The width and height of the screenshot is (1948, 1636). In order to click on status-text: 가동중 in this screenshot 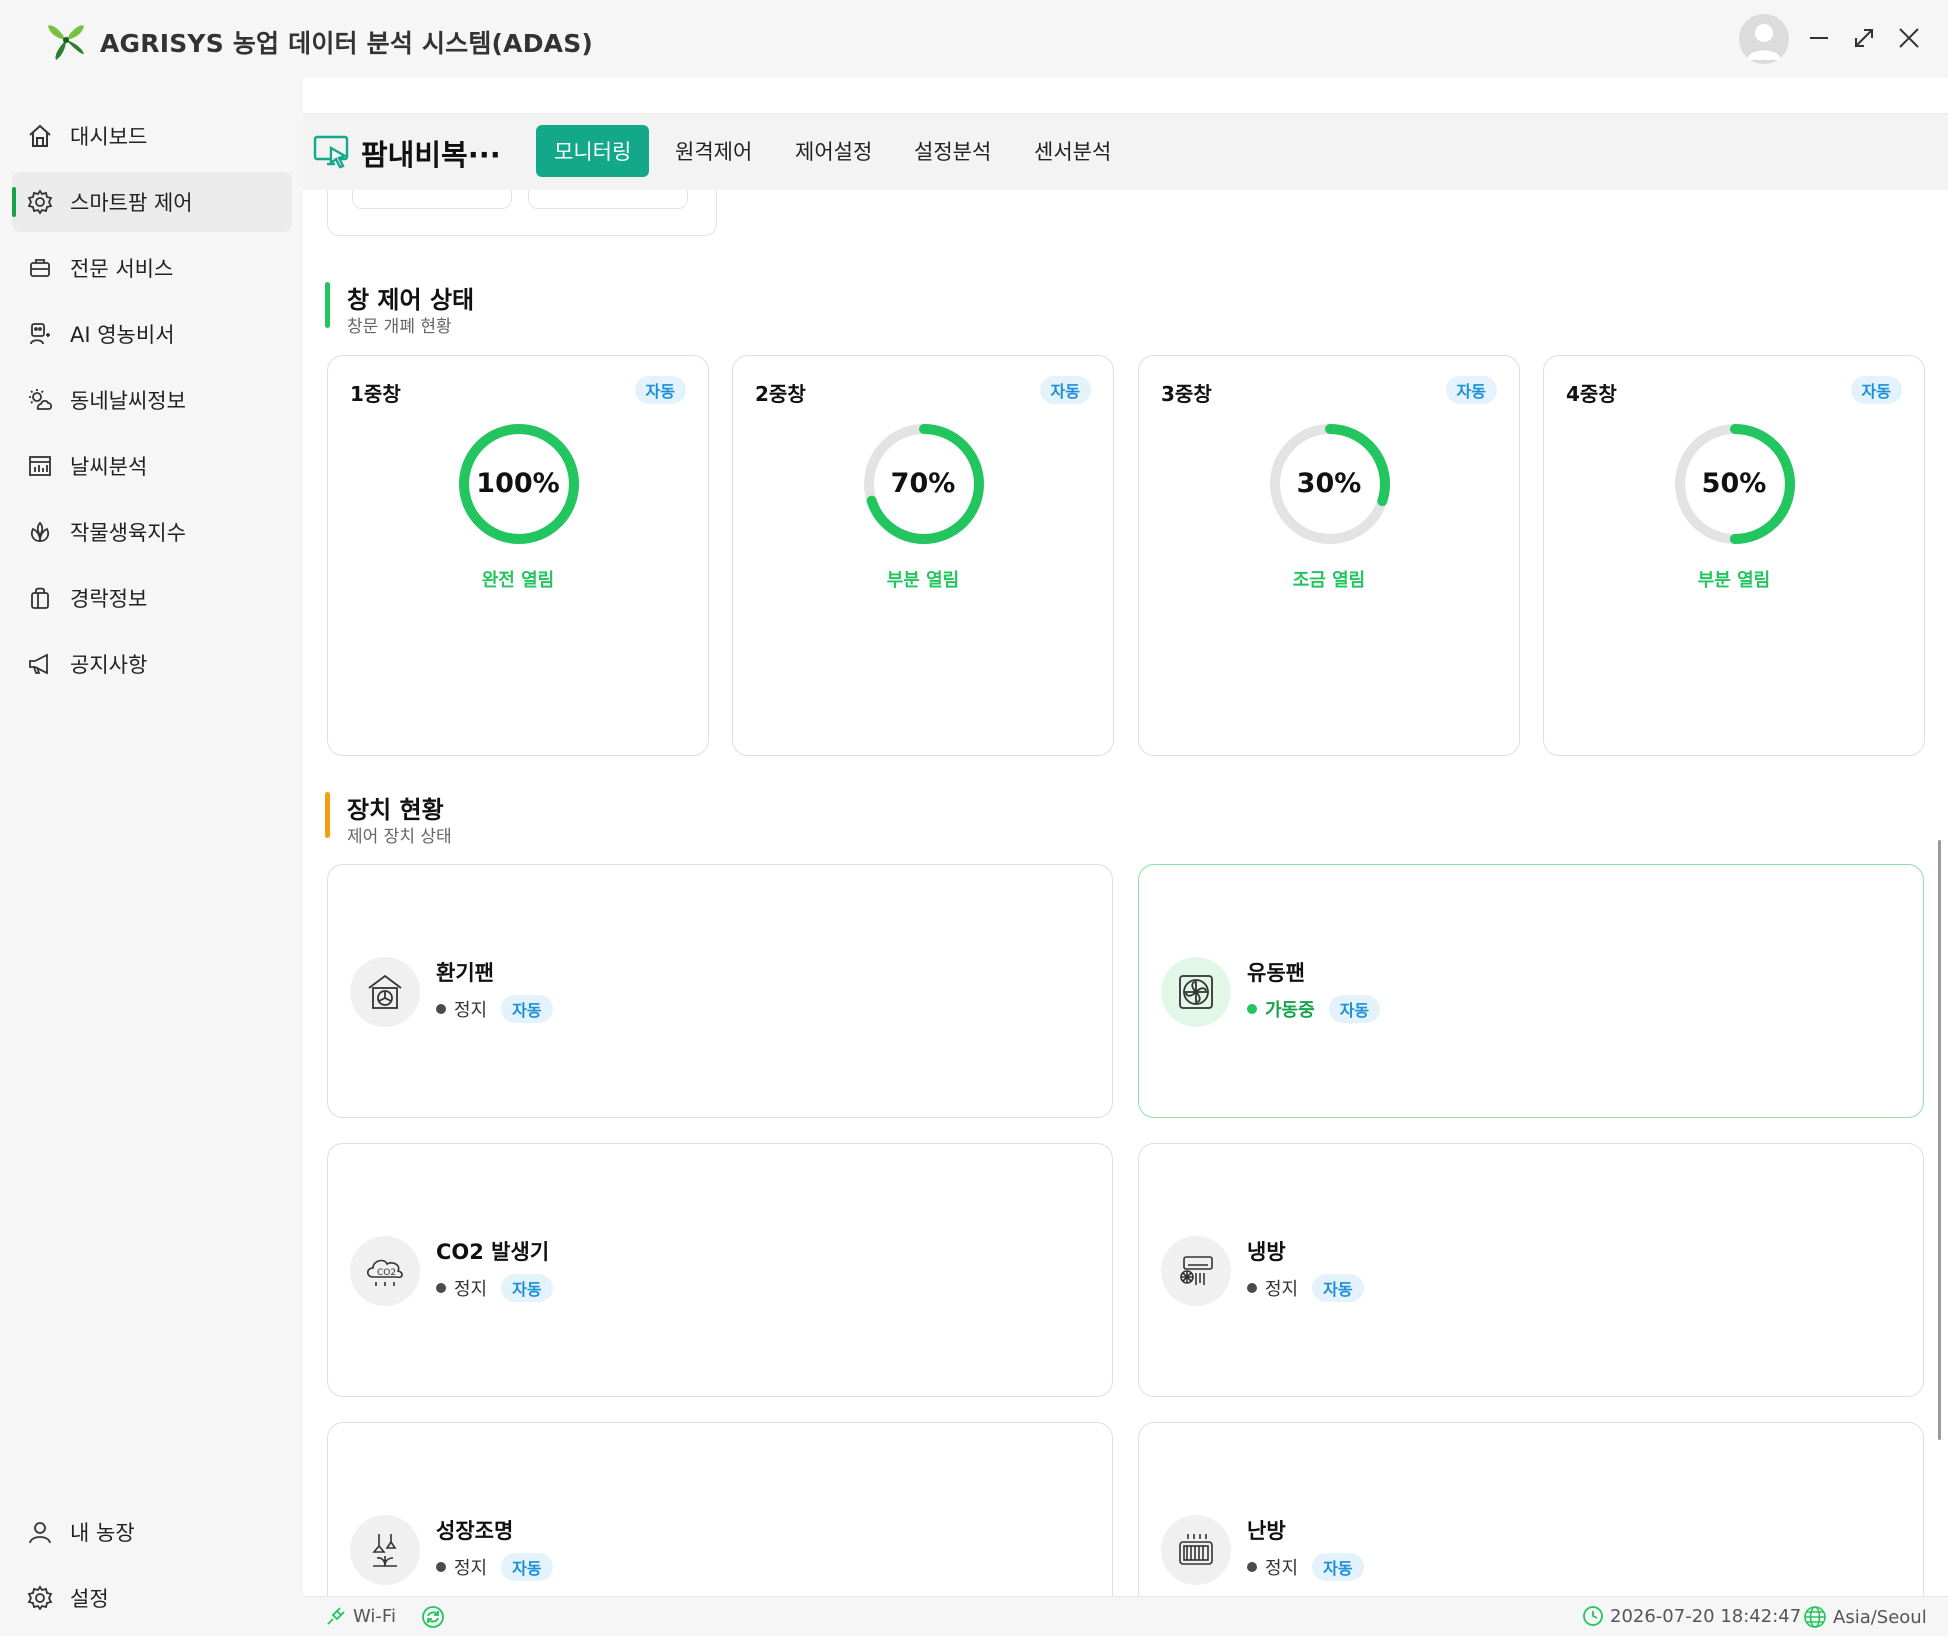, I will do `click(1290, 1010)`.